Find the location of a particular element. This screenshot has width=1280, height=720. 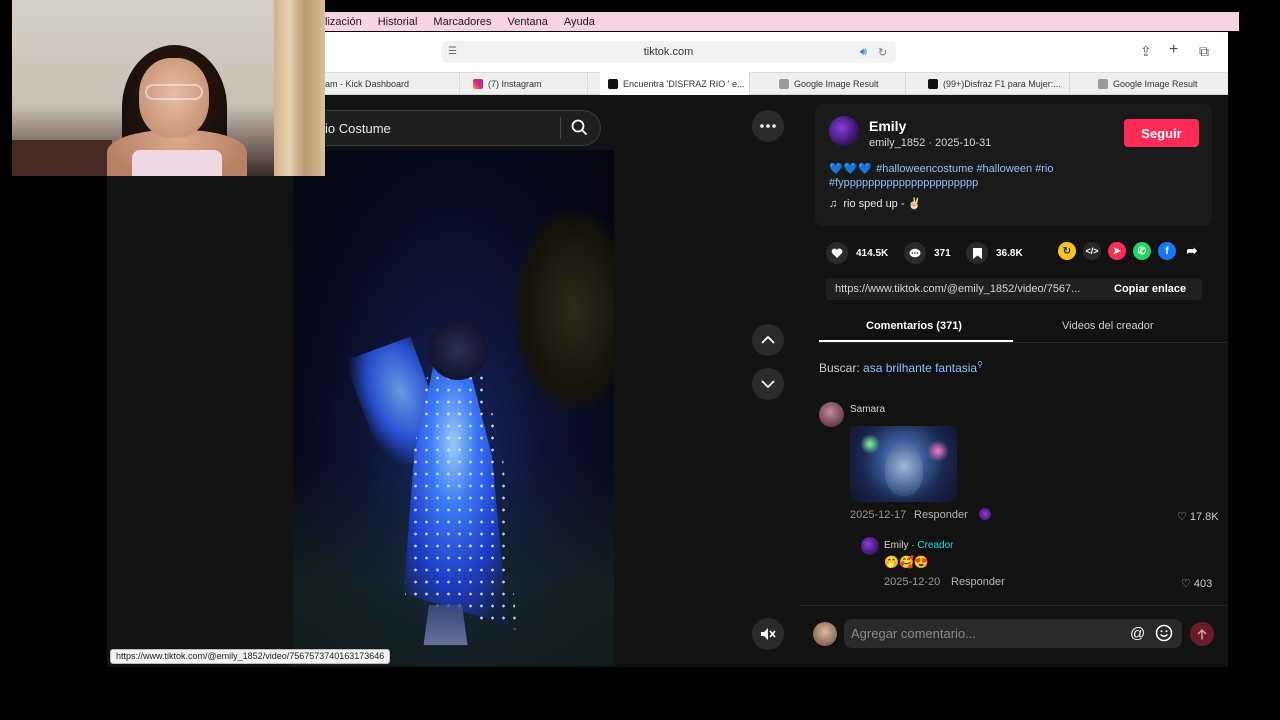

search-suggestion: Buscar: asa brilhante fantasia⚲ is located at coordinates (901, 367).